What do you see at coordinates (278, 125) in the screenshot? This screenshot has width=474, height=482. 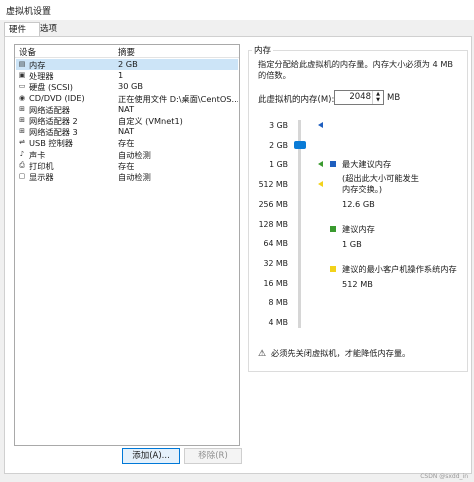 I see `scale-label: 3 GB` at bounding box center [278, 125].